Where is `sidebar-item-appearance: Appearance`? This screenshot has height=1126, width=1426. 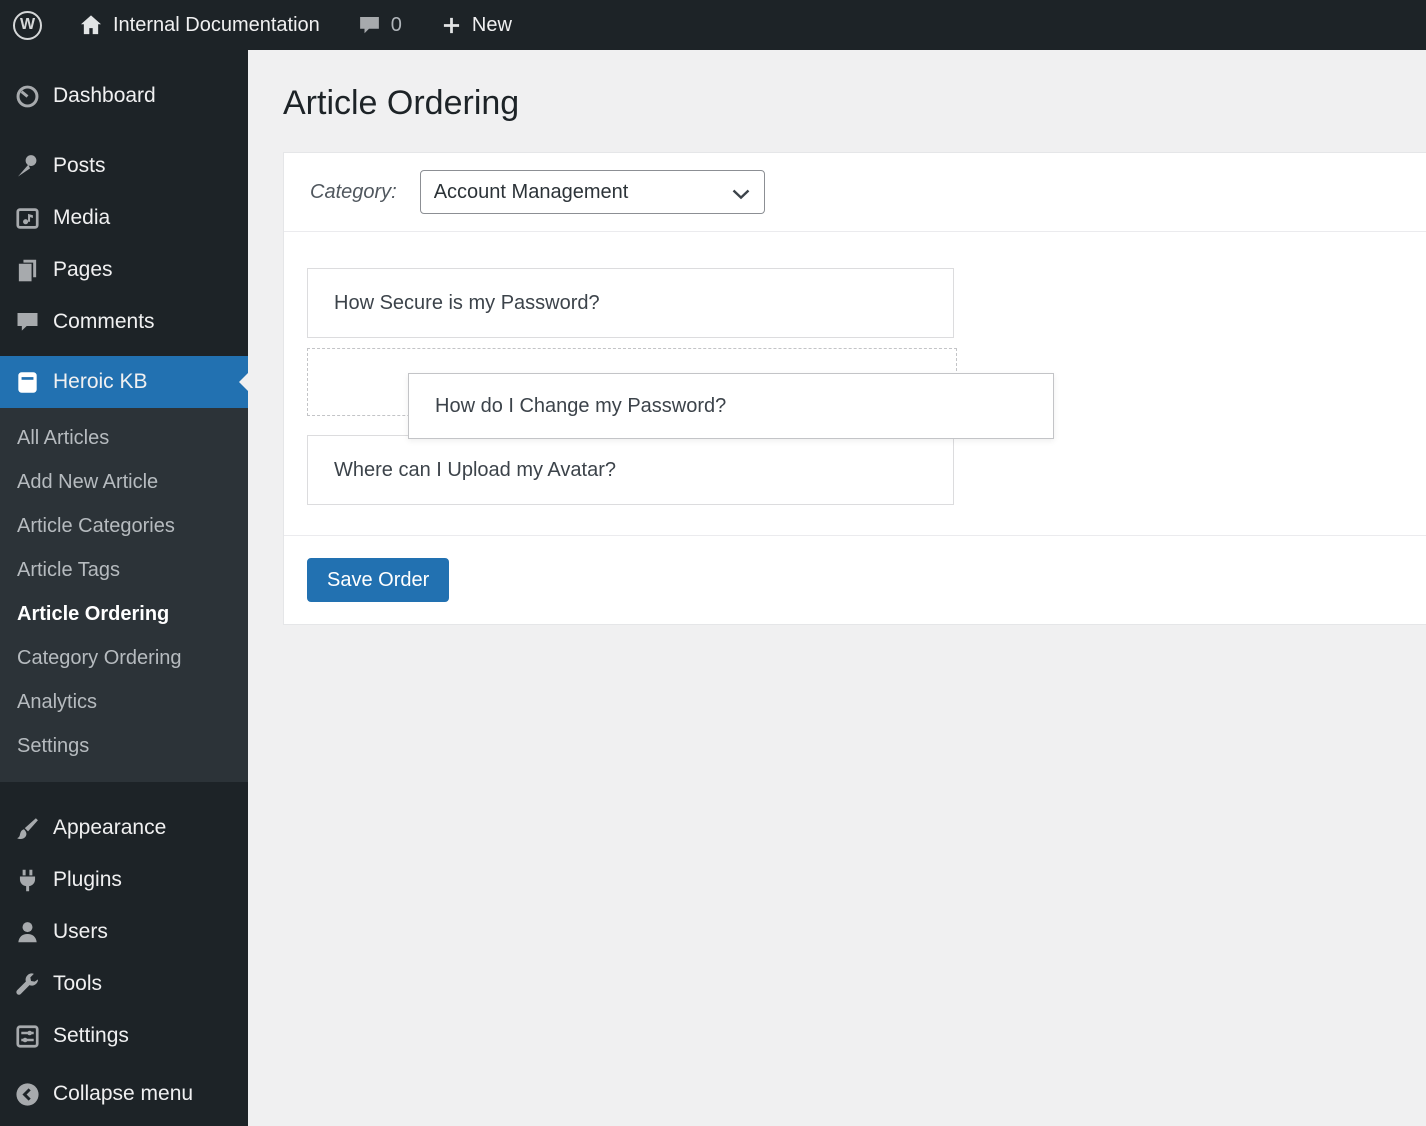 sidebar-item-appearance: Appearance is located at coordinates (124, 828).